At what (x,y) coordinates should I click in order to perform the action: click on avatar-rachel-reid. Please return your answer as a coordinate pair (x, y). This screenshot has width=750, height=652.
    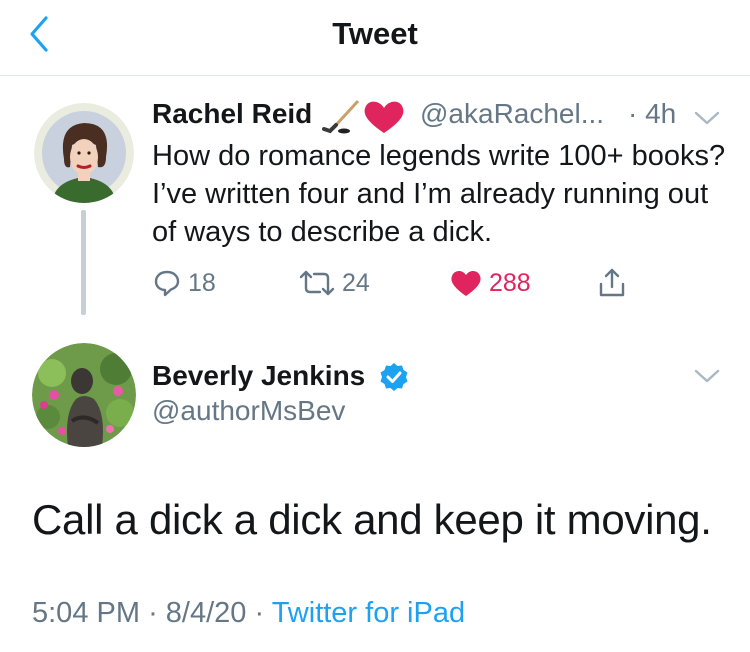
    Looking at the image, I should click on (84, 153).